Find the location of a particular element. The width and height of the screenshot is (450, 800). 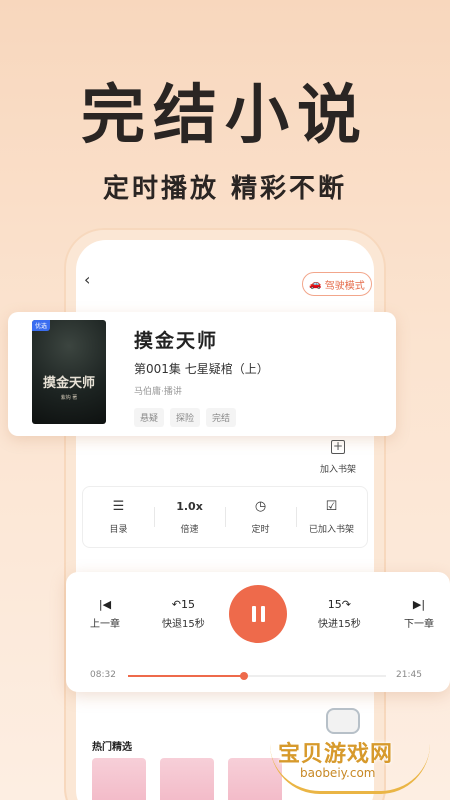

car-icon: 🚗 is located at coordinates (315, 284).